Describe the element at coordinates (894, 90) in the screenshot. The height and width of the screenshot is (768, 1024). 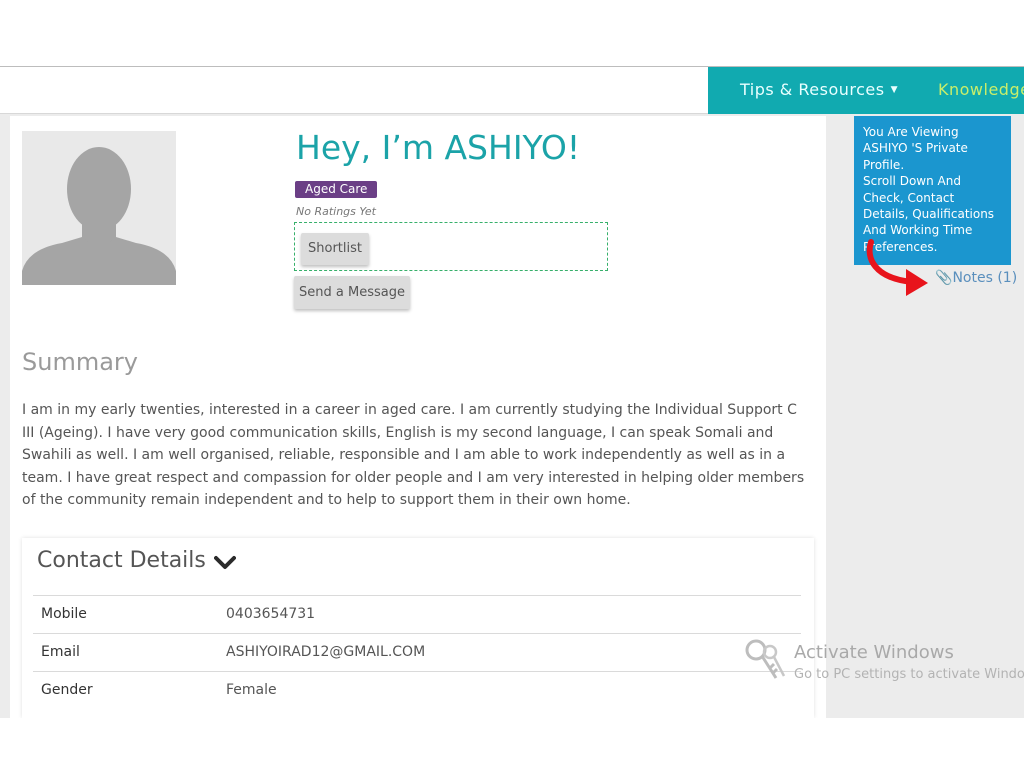
I see `caret-down-icon: ▼` at that location.